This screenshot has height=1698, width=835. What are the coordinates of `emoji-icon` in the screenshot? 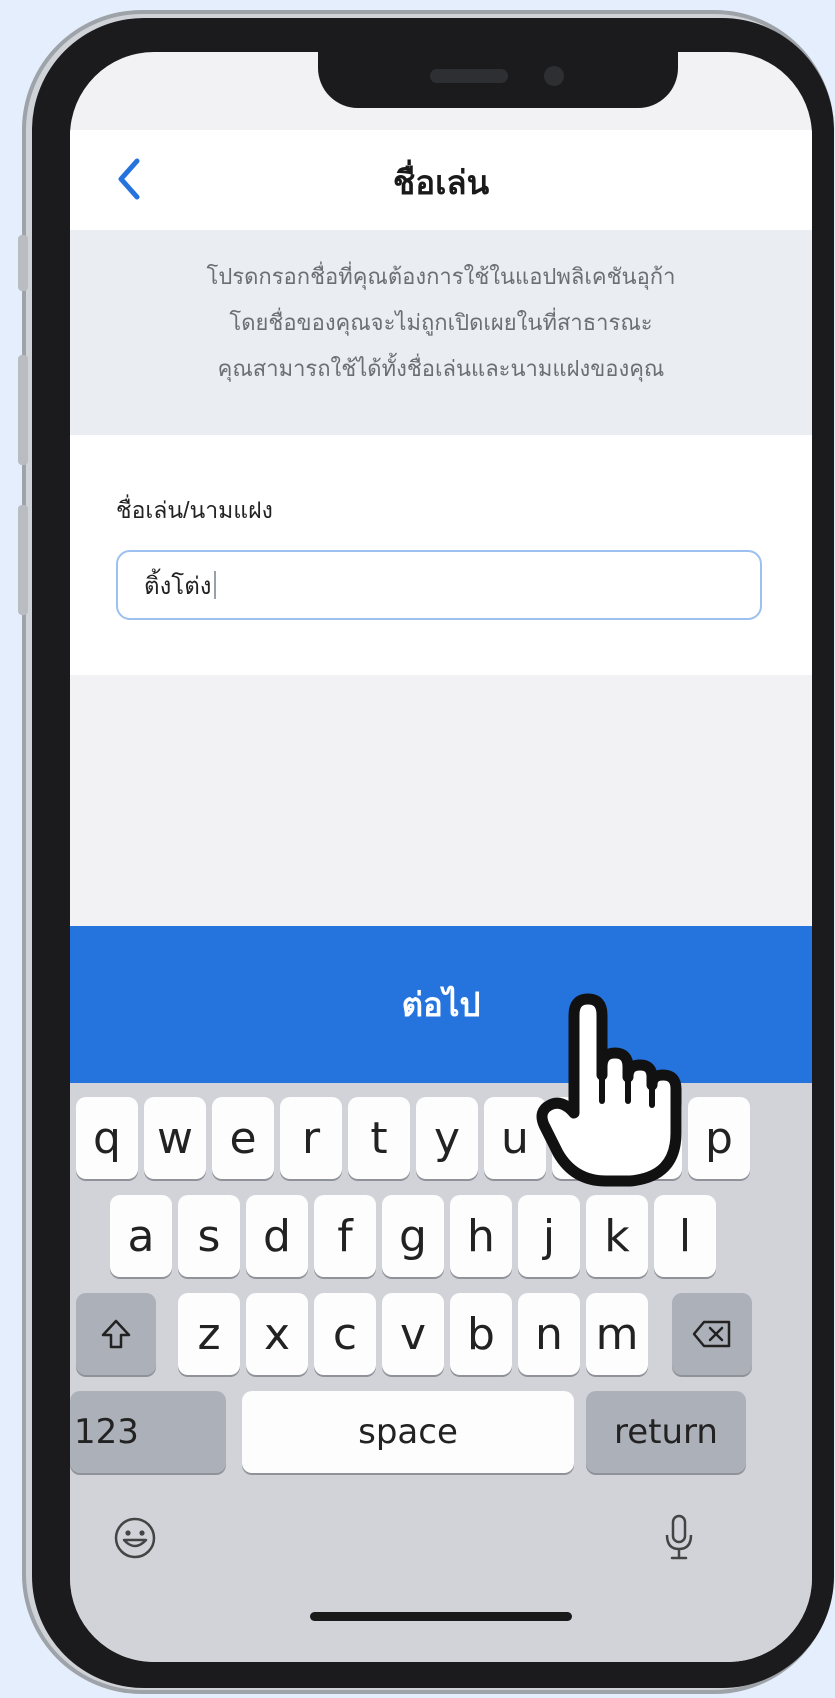 It's located at (135, 1538).